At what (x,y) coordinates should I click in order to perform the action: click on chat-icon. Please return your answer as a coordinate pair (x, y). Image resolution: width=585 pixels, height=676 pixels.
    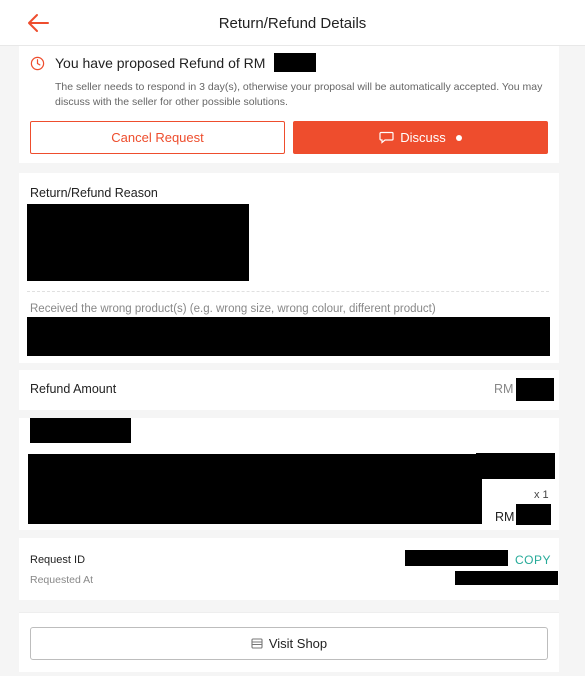
    Looking at the image, I should click on (386, 137).